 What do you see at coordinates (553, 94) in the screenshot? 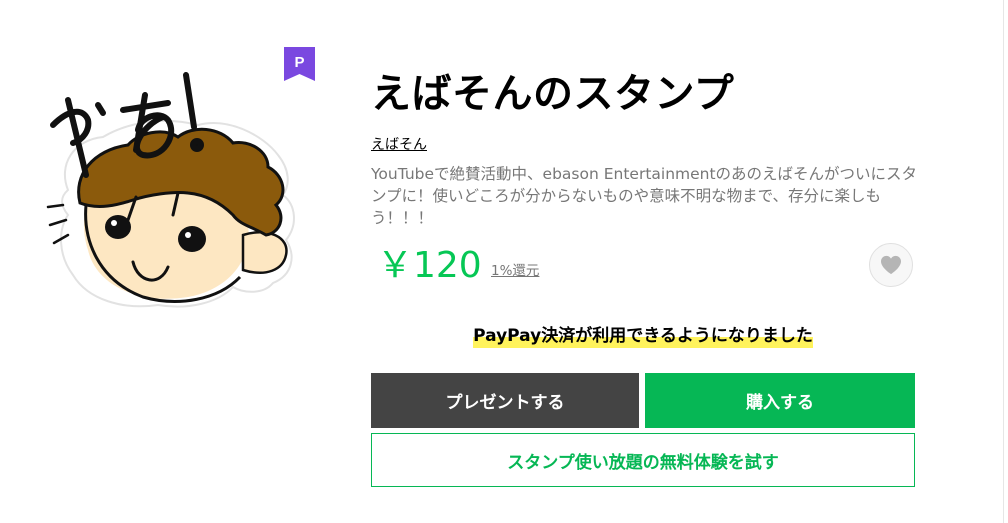
I see `page-title: えばそんのスタンプ` at bounding box center [553, 94].